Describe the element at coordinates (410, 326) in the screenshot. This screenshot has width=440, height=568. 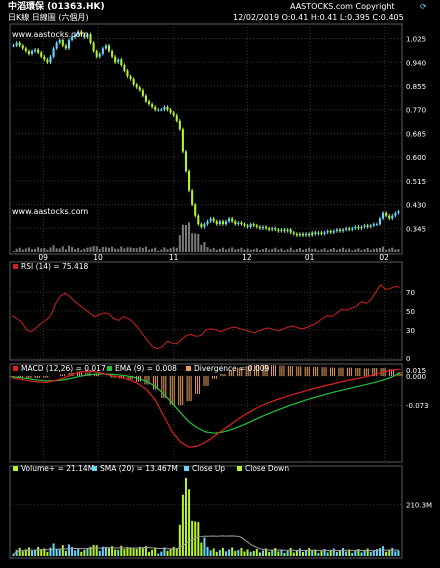
I see `rsi-y-ticks: 0 30 50 70` at that location.